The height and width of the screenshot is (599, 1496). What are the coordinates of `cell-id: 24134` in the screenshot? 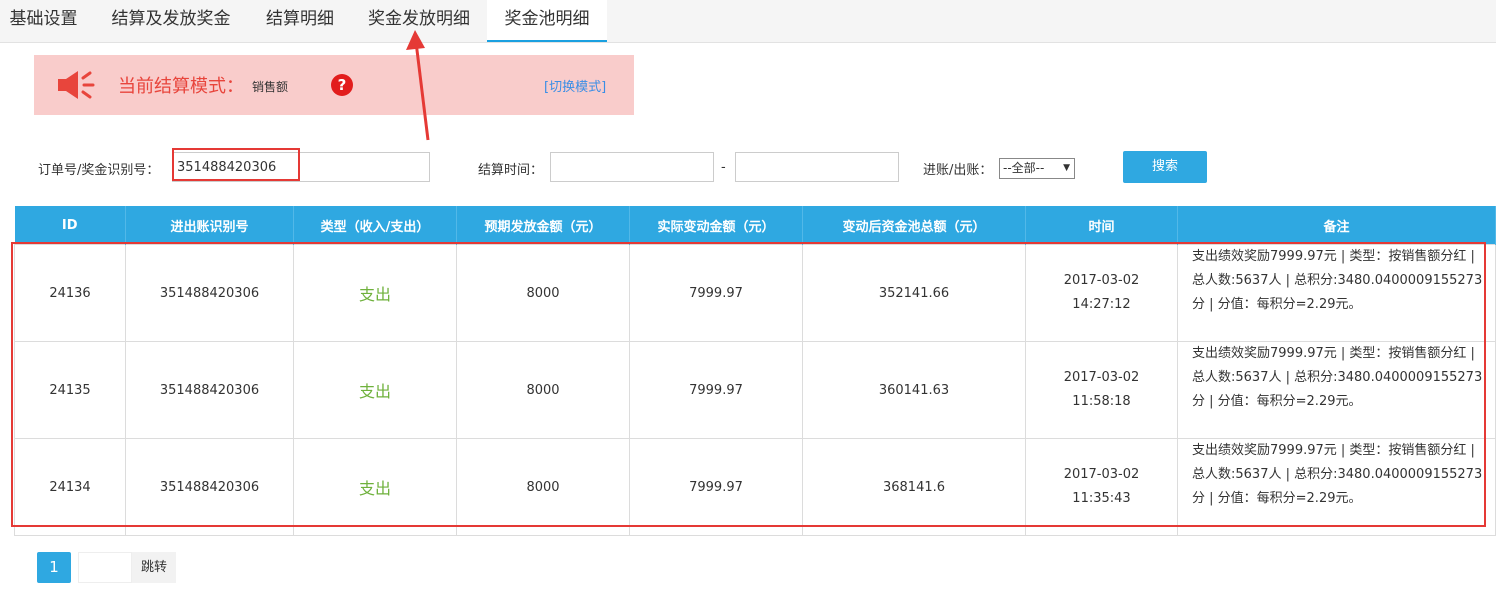 It's located at (70, 487).